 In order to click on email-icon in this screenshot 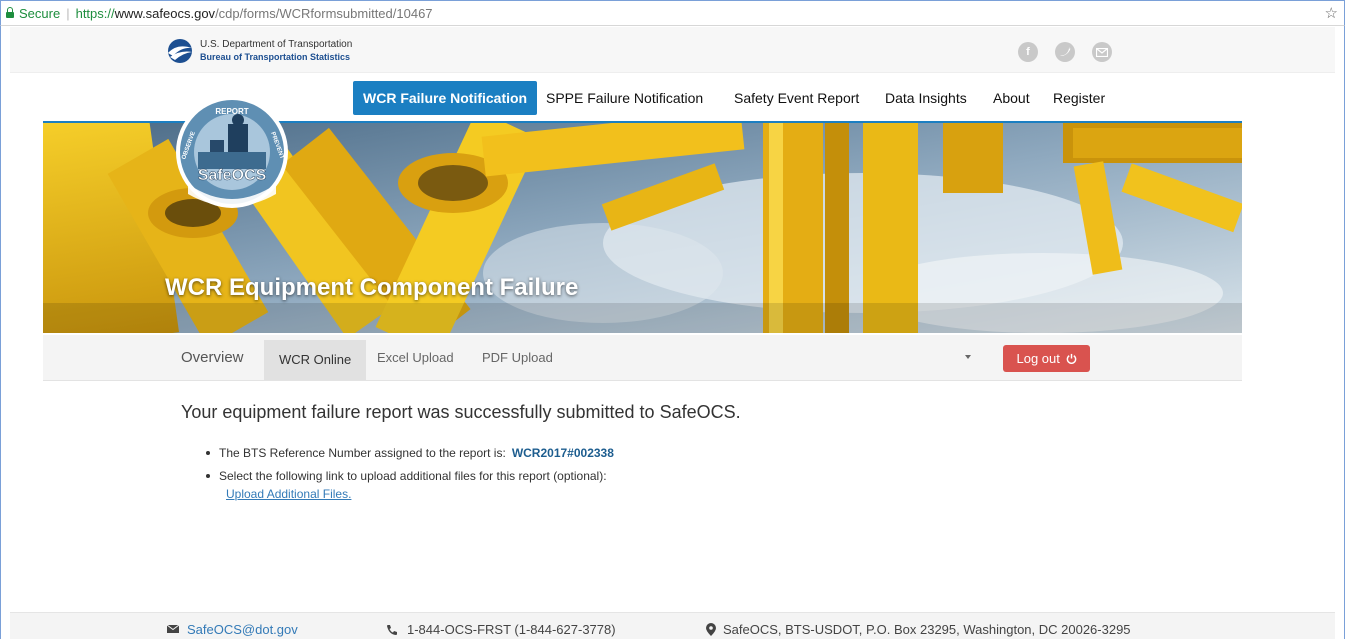, I will do `click(1102, 52)`.